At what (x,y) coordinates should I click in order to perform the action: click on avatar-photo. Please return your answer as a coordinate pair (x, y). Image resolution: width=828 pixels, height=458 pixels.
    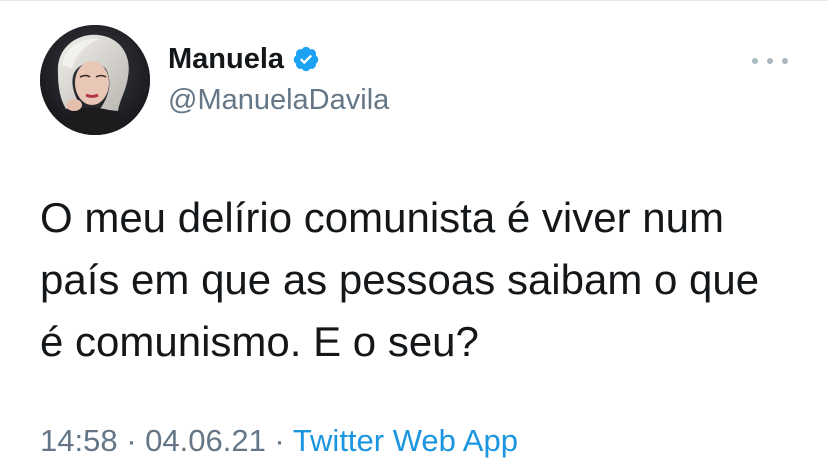
    Looking at the image, I should click on (95, 80).